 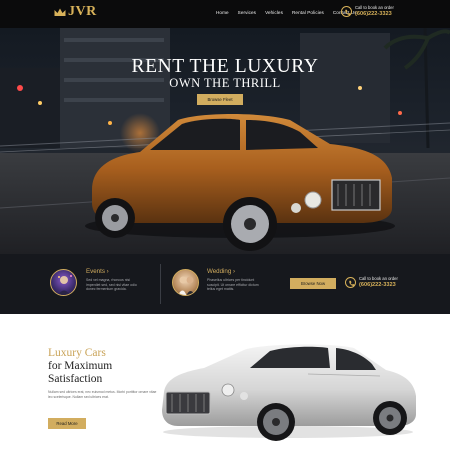 I want to click on wedding-title: Wedding ›, so click(x=221, y=271).